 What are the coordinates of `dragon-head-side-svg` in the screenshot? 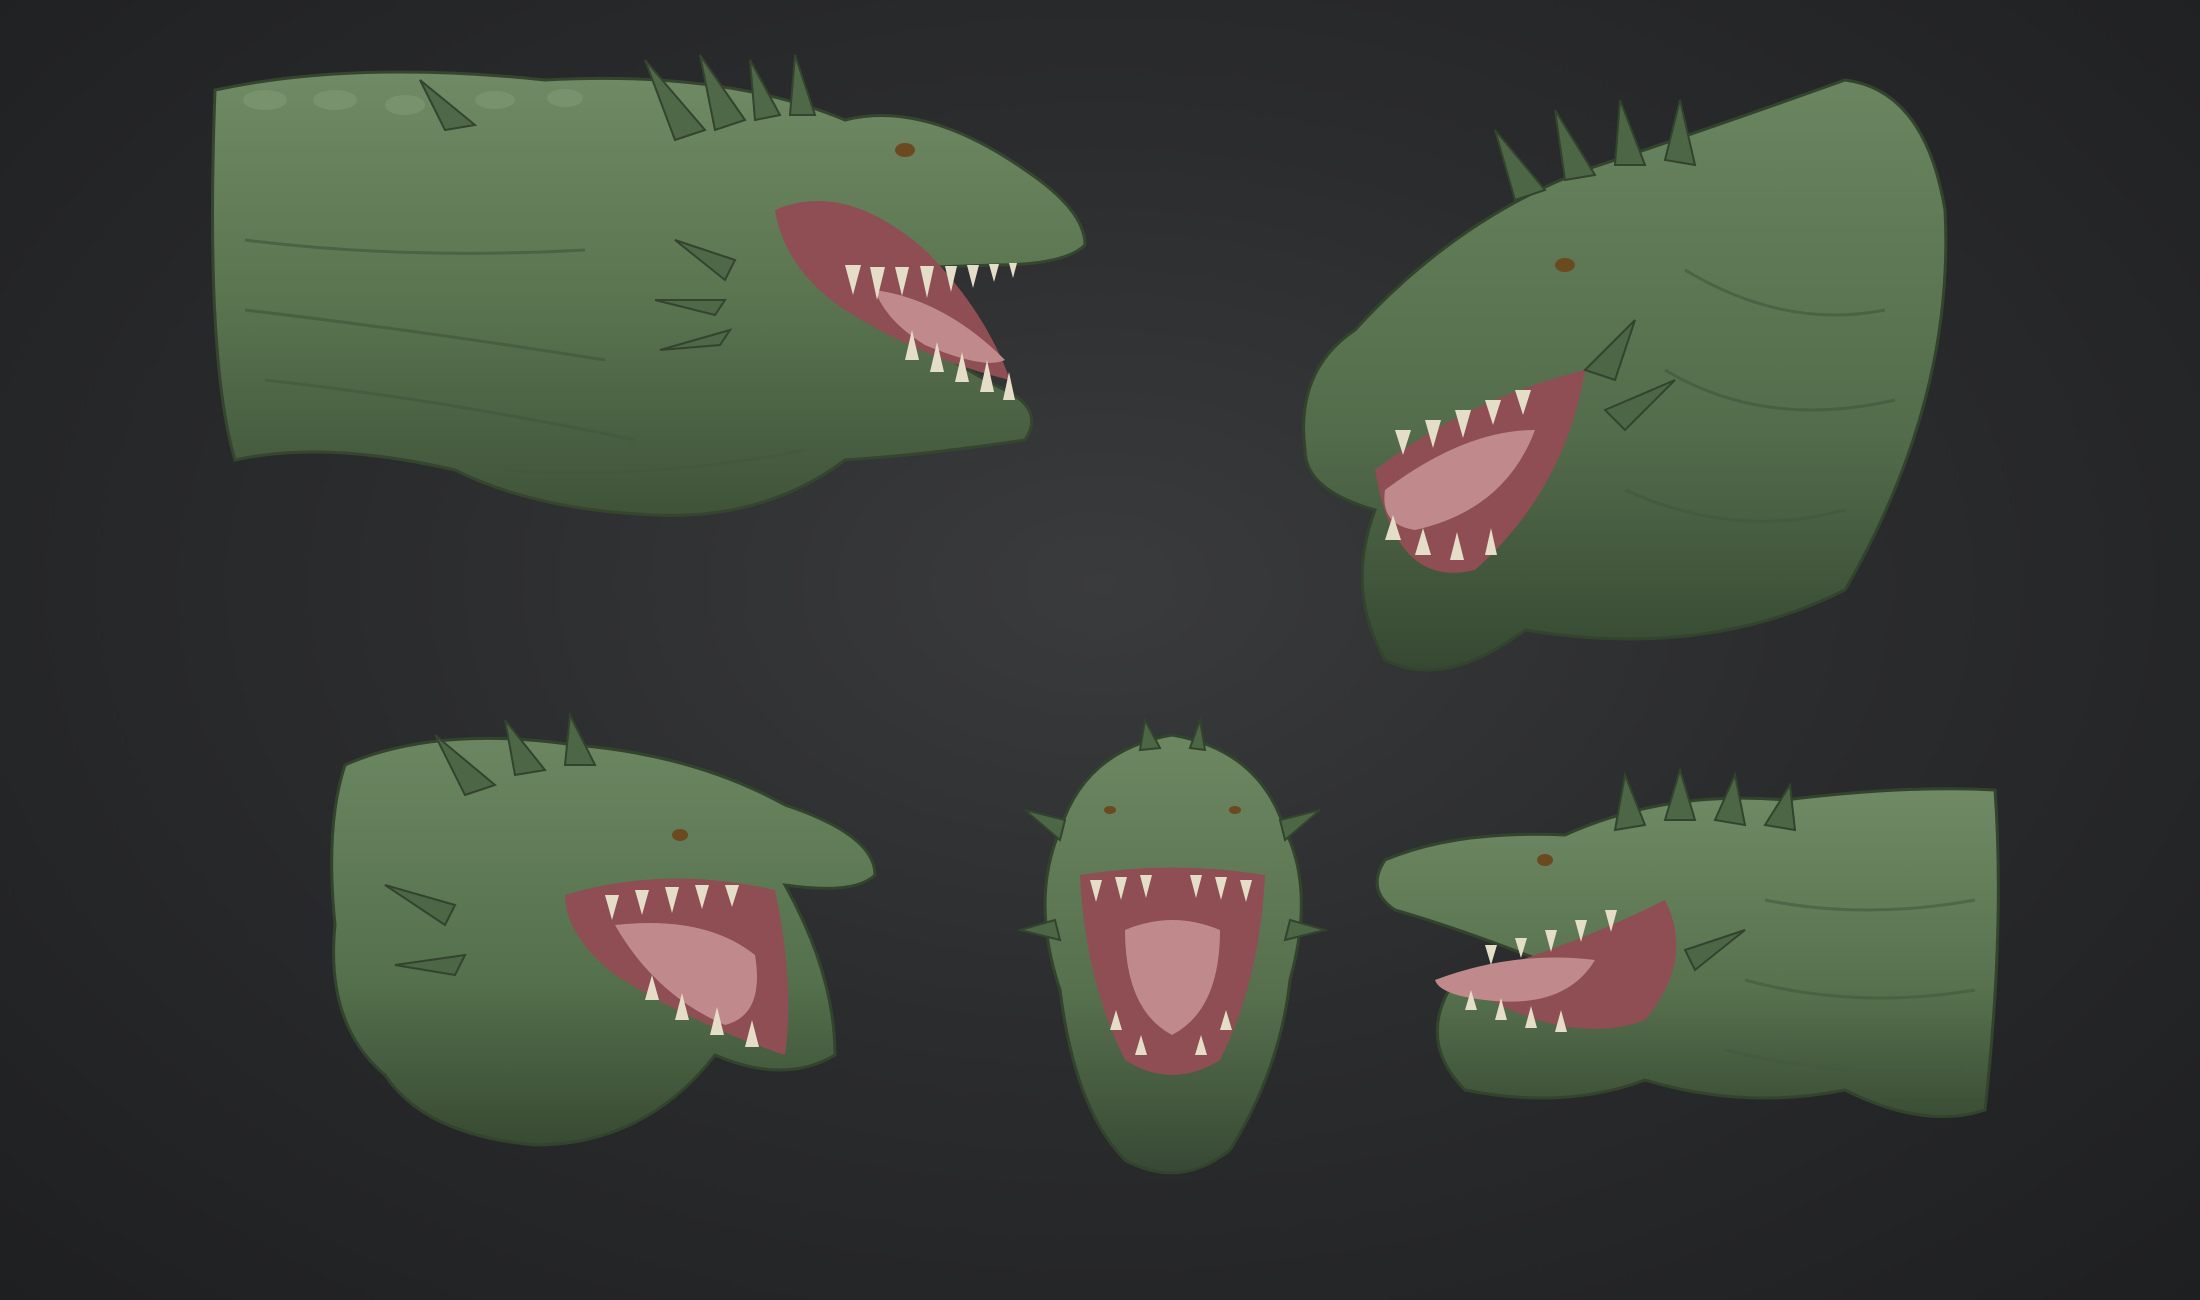 It's located at (649, 285).